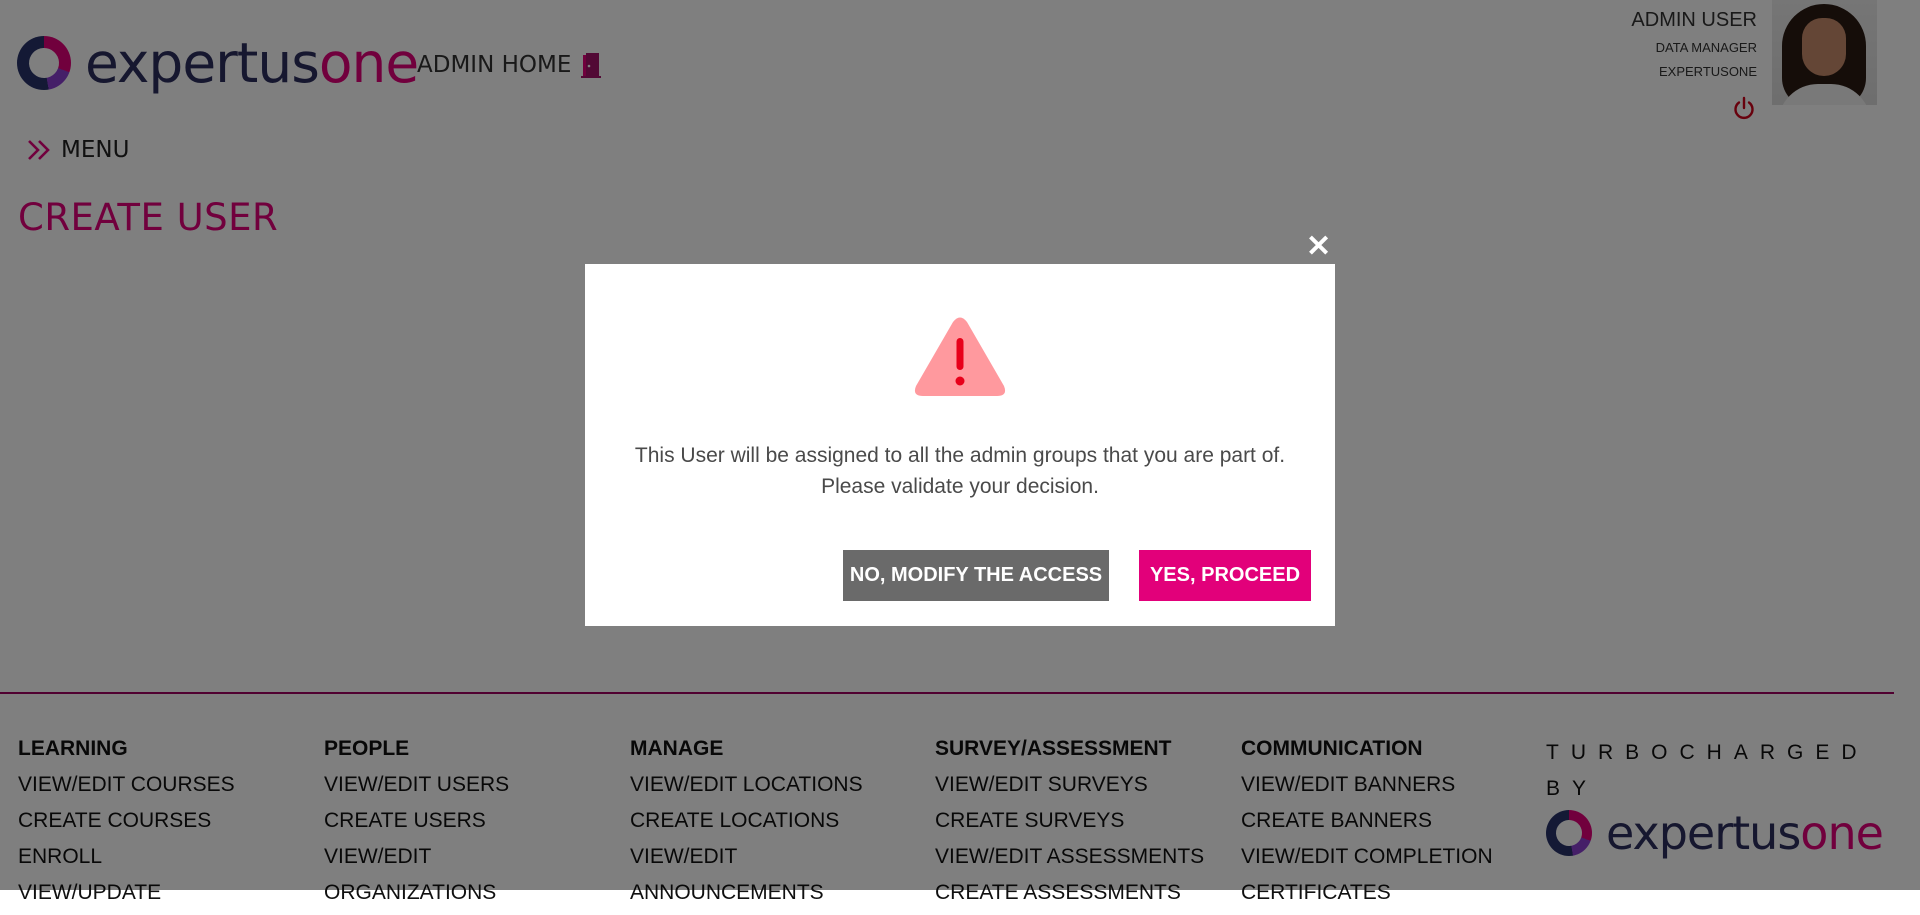  What do you see at coordinates (960, 356) in the screenshot?
I see `warning-triangle-icon` at bounding box center [960, 356].